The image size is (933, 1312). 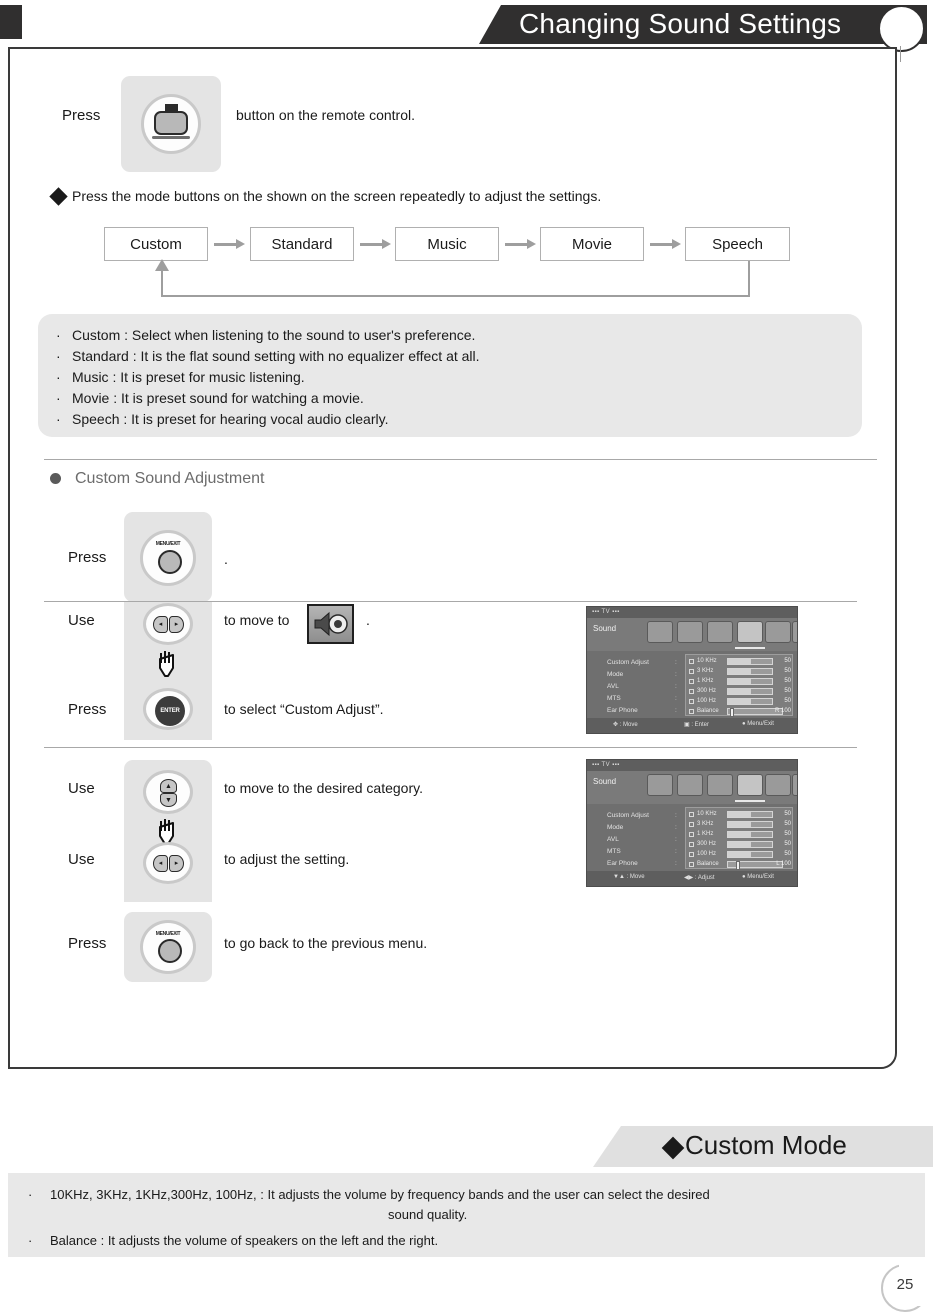 What do you see at coordinates (449, 265) in the screenshot?
I see `mode-flow-diagram: Custom Standard Music Movie Speech` at bounding box center [449, 265].